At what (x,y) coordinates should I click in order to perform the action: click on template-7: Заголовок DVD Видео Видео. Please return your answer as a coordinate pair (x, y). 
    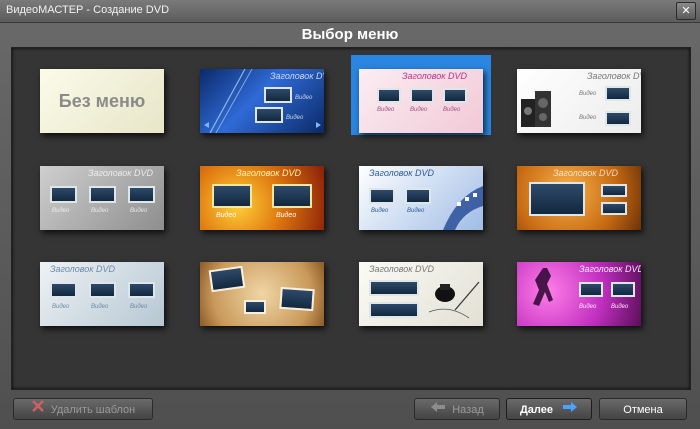
    Looking at the image, I should click on (421, 198).